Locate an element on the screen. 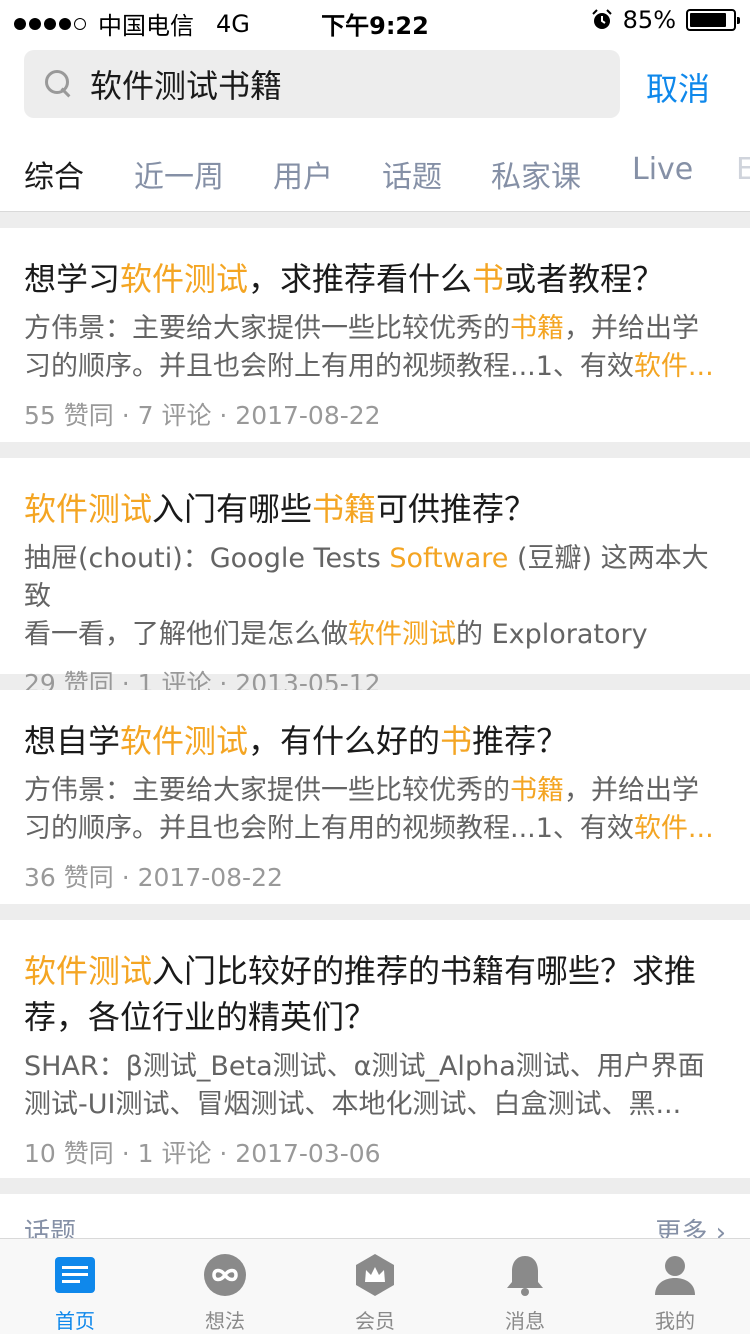 Image resolution: width=750 pixels, height=1334 pixels. idea-infinity-icon is located at coordinates (225, 1275).